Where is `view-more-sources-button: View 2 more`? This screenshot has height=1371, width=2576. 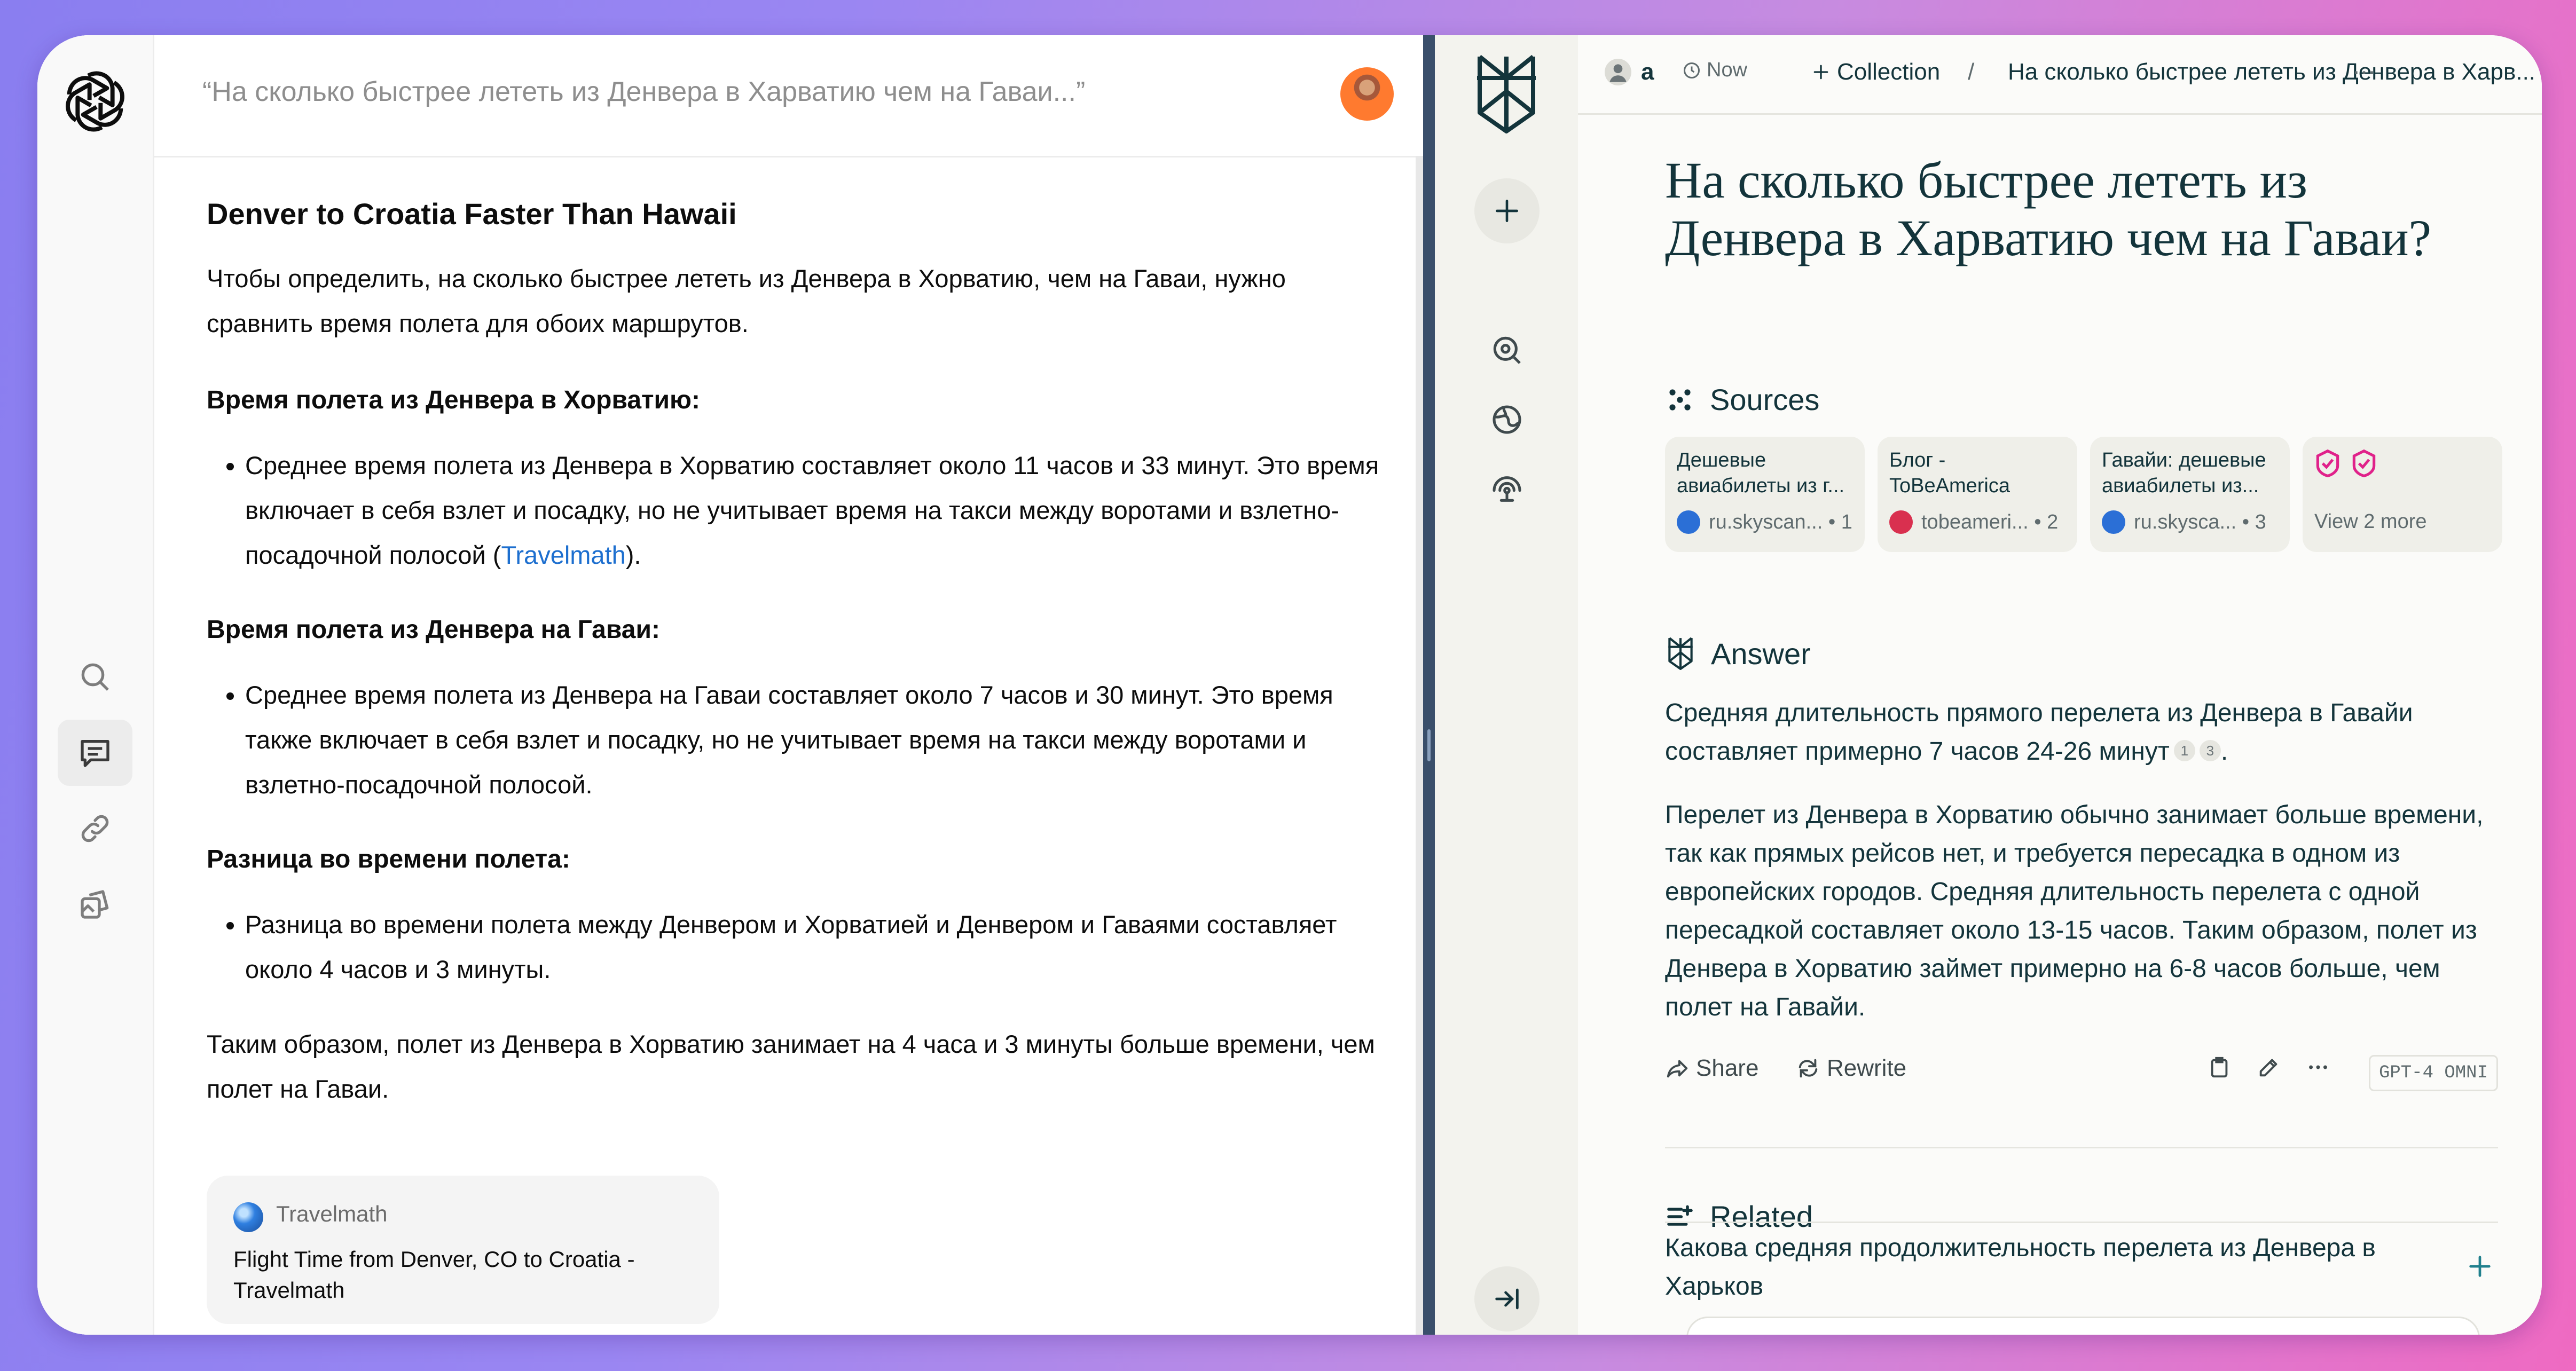
view-more-sources-button: View 2 more is located at coordinates (2402, 494).